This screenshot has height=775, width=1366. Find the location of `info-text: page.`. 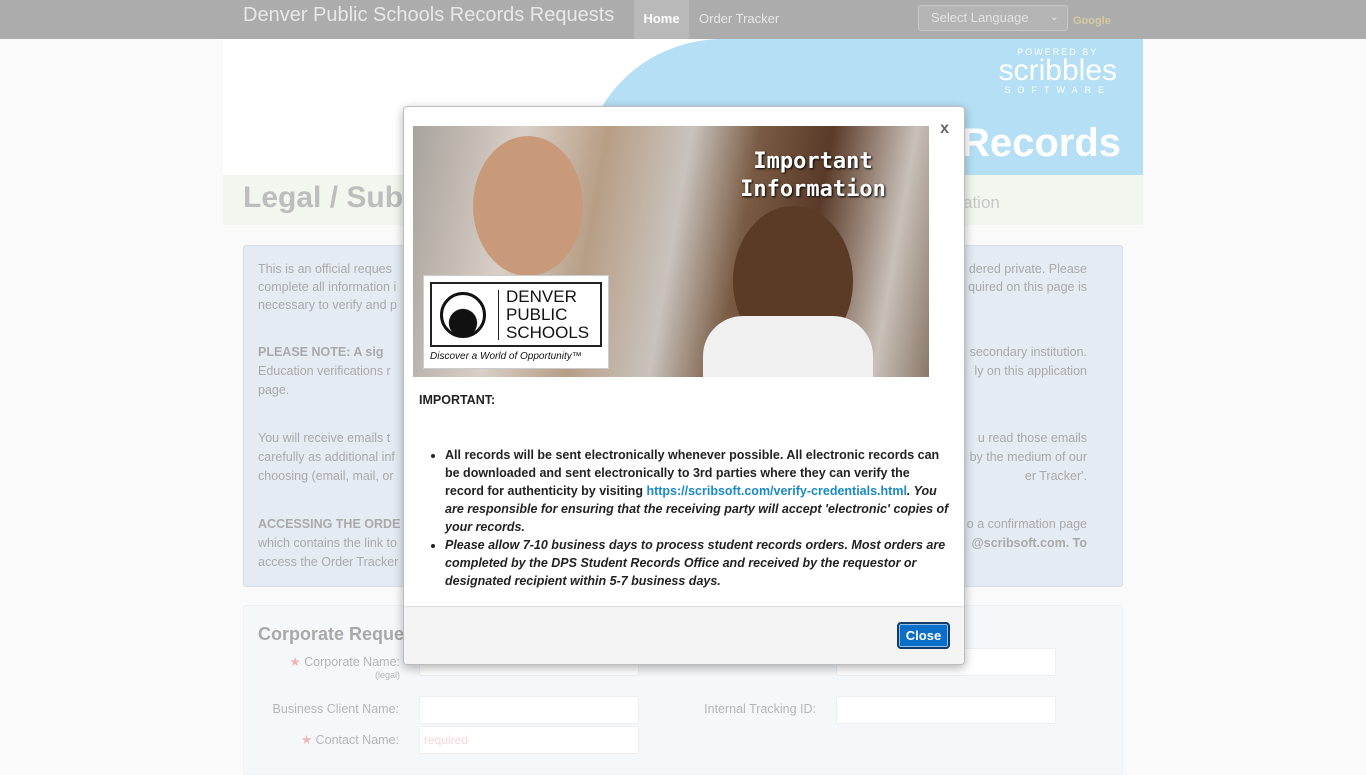

info-text: page. is located at coordinates (274, 390).